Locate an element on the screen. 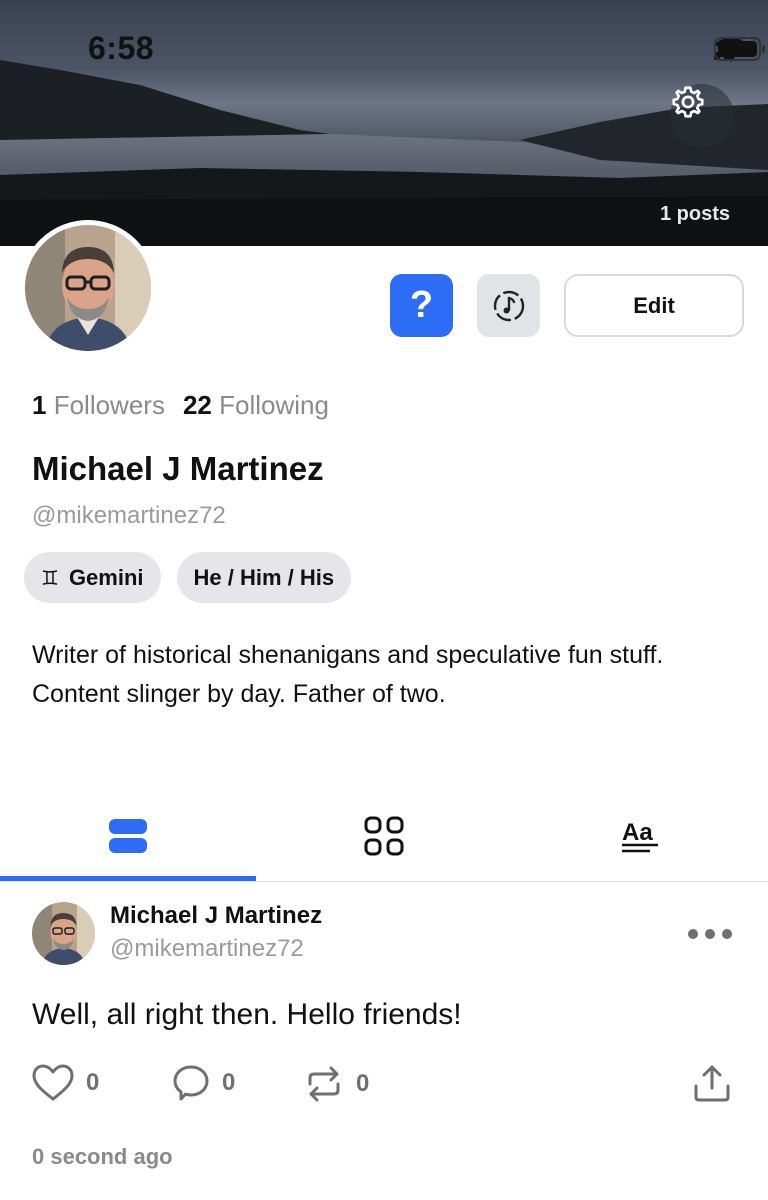 This screenshot has width=768, height=1200. tab-list is located at coordinates (128, 836).